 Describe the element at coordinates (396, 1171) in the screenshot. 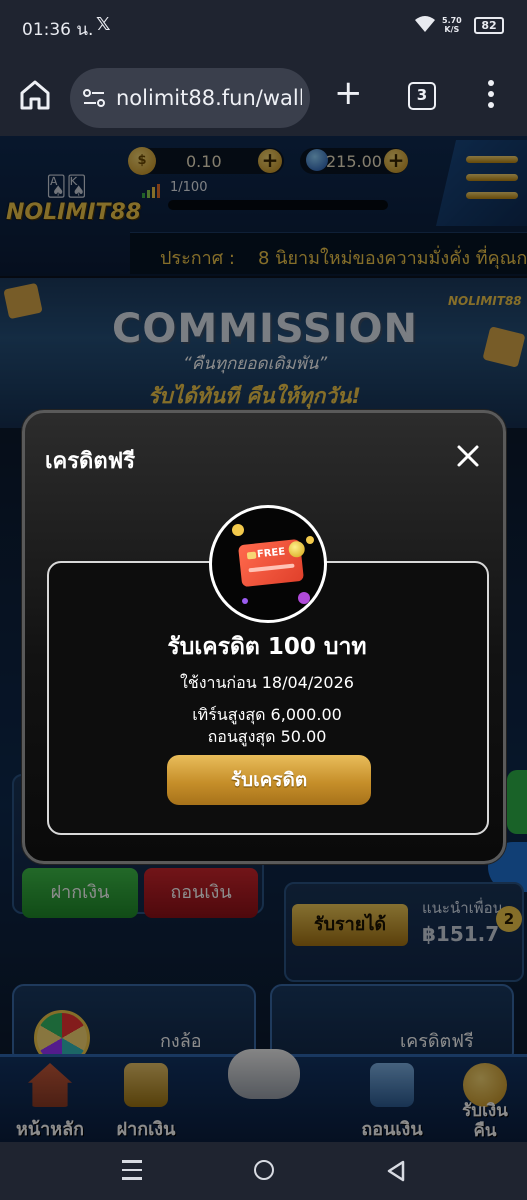

I see `back-icon` at that location.